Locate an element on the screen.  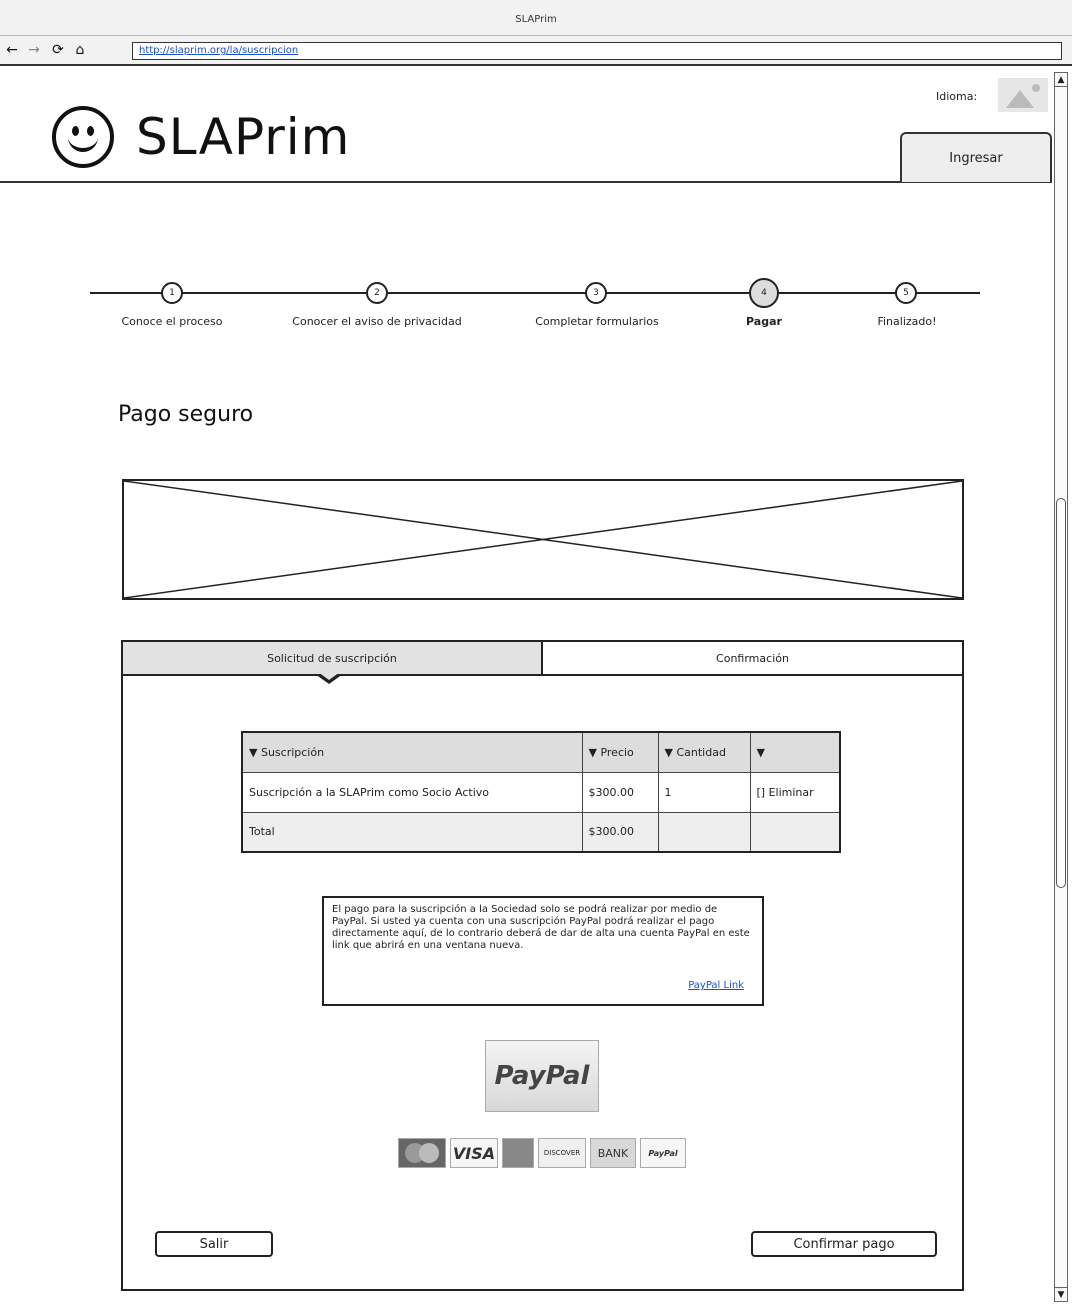
total-price: $300.00 is located at coordinates (620, 832).